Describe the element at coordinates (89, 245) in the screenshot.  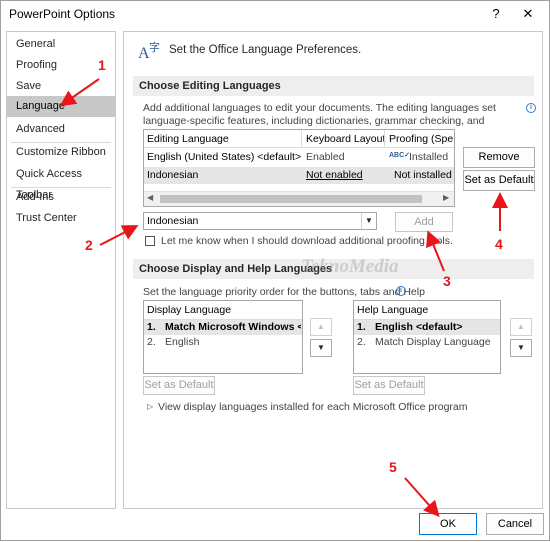
I see `annotation-2: 2` at that location.